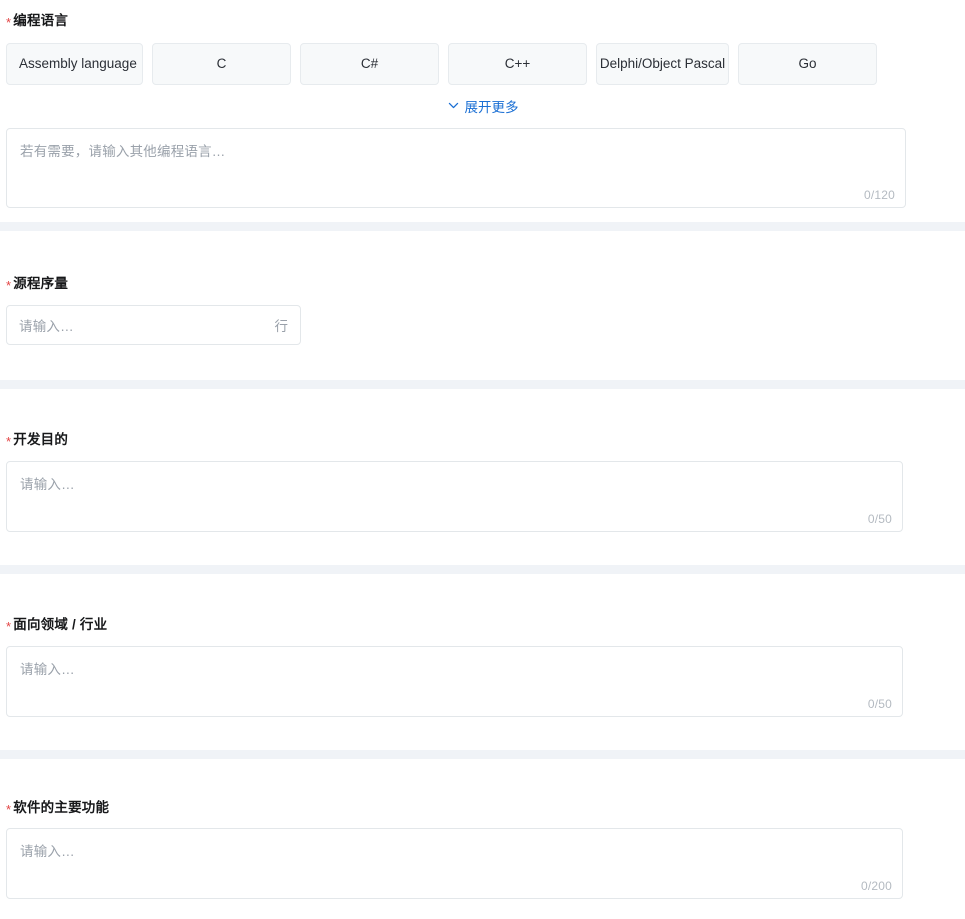  Describe the element at coordinates (879, 703) in the screenshot. I see `target-field-industry-counter: 0/50` at that location.